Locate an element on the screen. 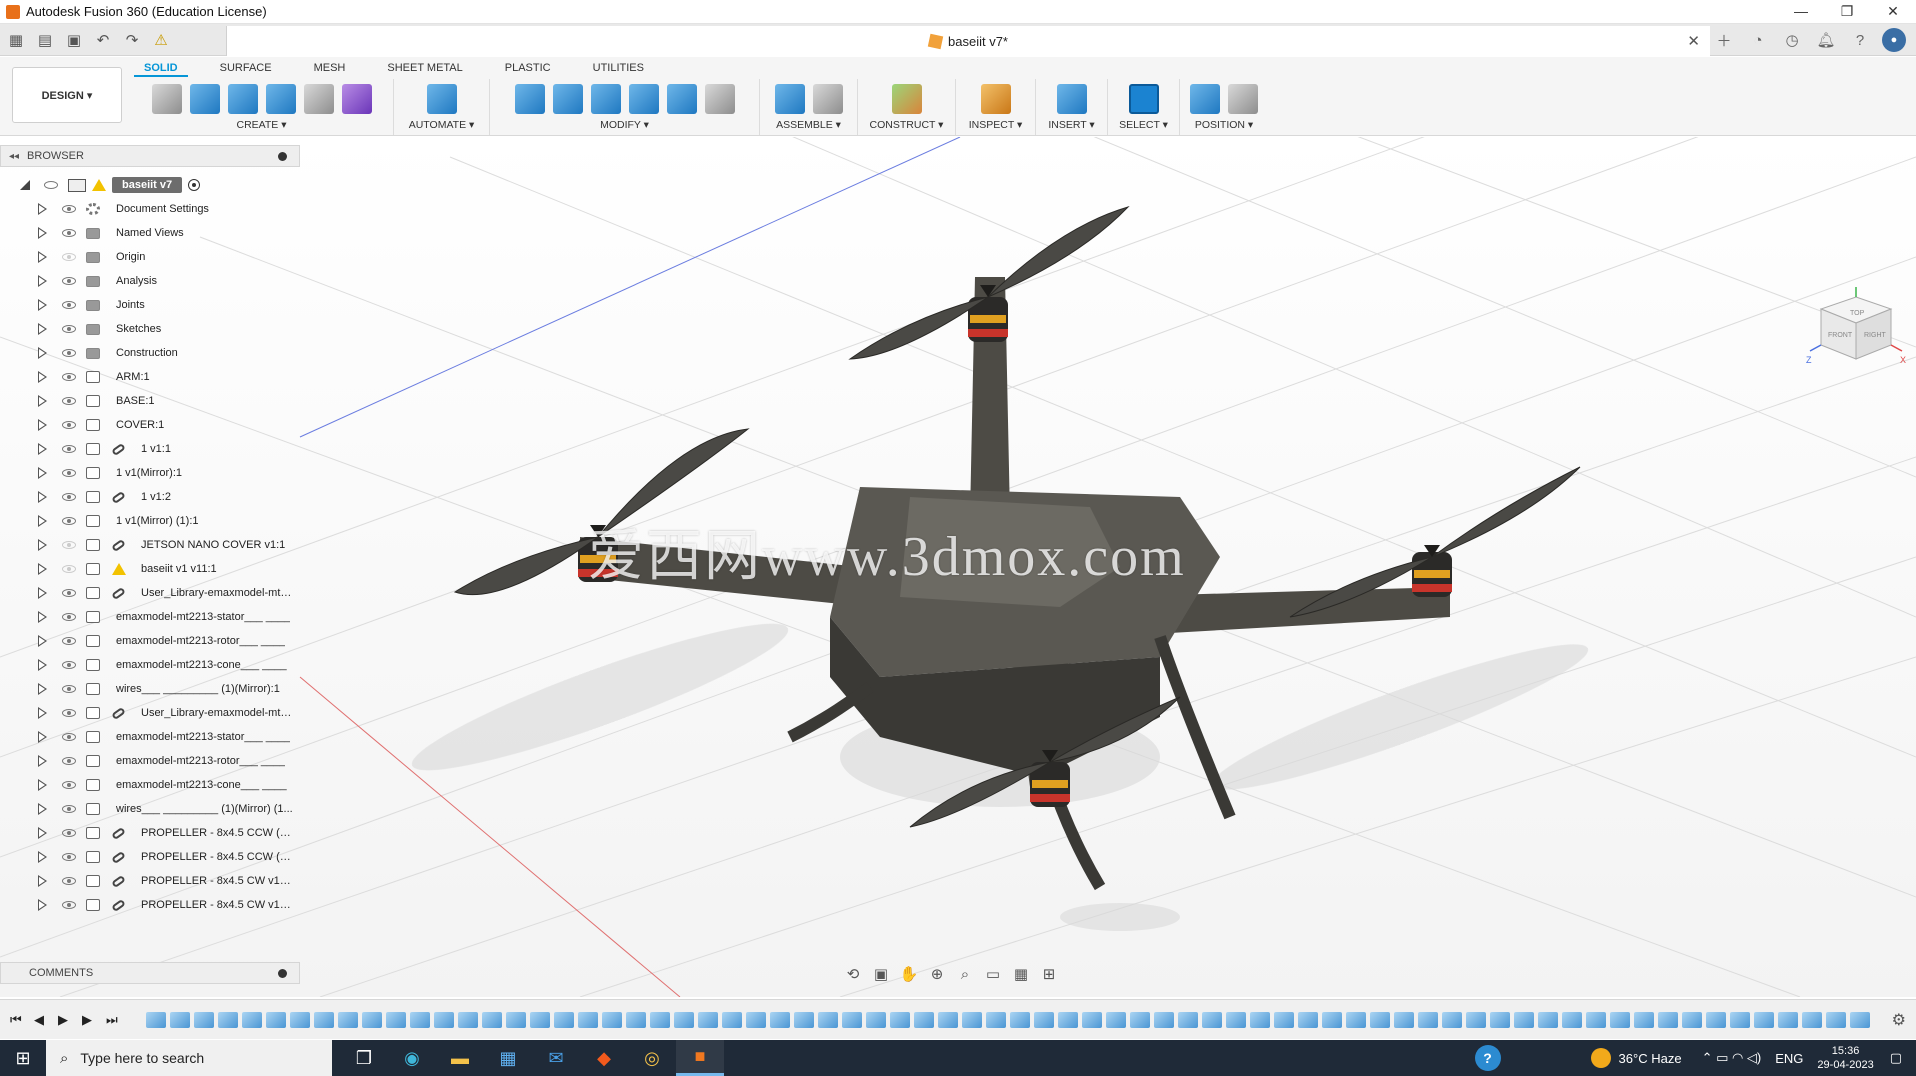  create-menu: CREATE ▾ is located at coordinates (262, 125).